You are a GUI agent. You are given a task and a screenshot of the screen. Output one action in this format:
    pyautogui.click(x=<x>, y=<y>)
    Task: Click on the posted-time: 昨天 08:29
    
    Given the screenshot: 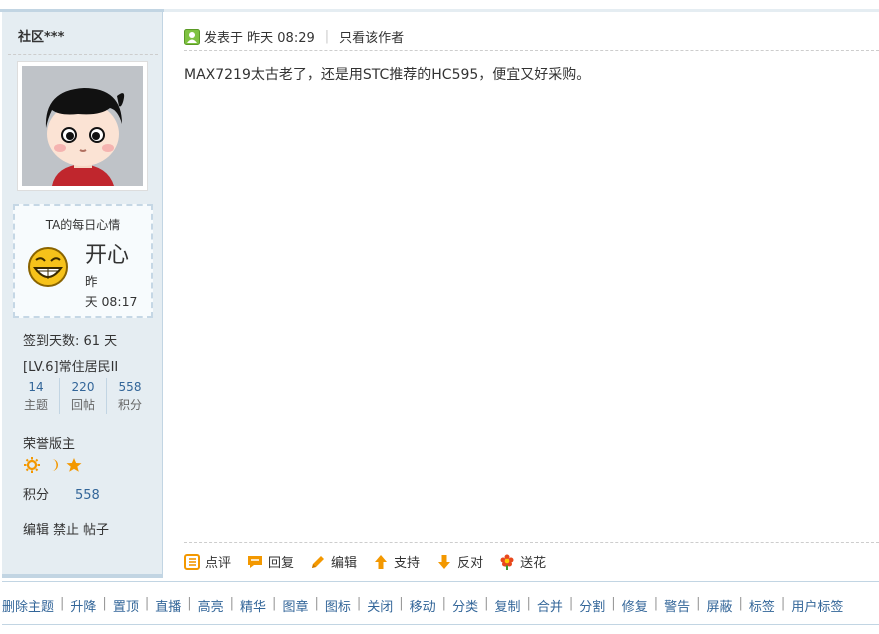 What is the action you would take?
    pyautogui.click(x=281, y=38)
    